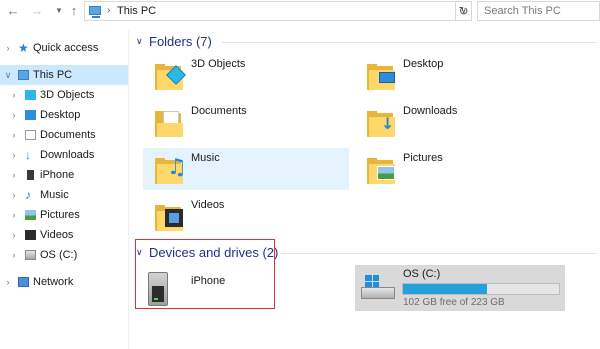 The width and height of the screenshot is (600, 349). What do you see at coordinates (30, 235) in the screenshot?
I see `video-icon` at bounding box center [30, 235].